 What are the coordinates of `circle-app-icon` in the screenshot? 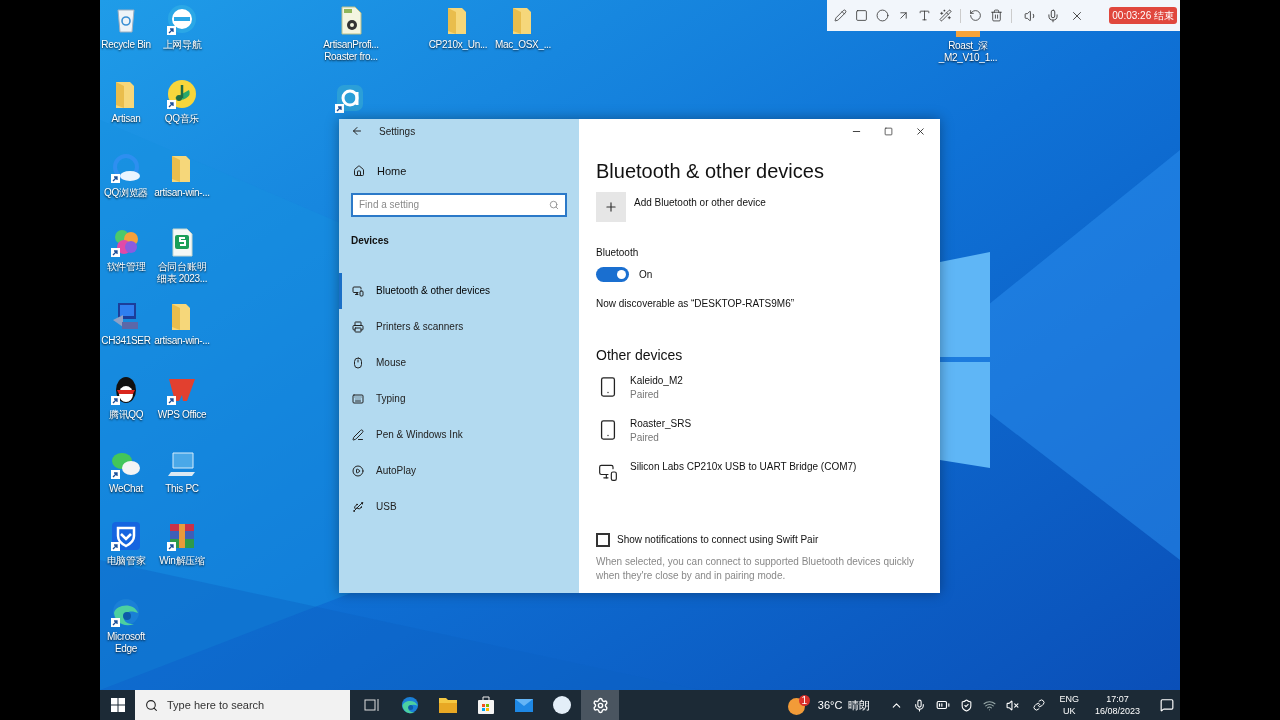 It's located at (562, 705).